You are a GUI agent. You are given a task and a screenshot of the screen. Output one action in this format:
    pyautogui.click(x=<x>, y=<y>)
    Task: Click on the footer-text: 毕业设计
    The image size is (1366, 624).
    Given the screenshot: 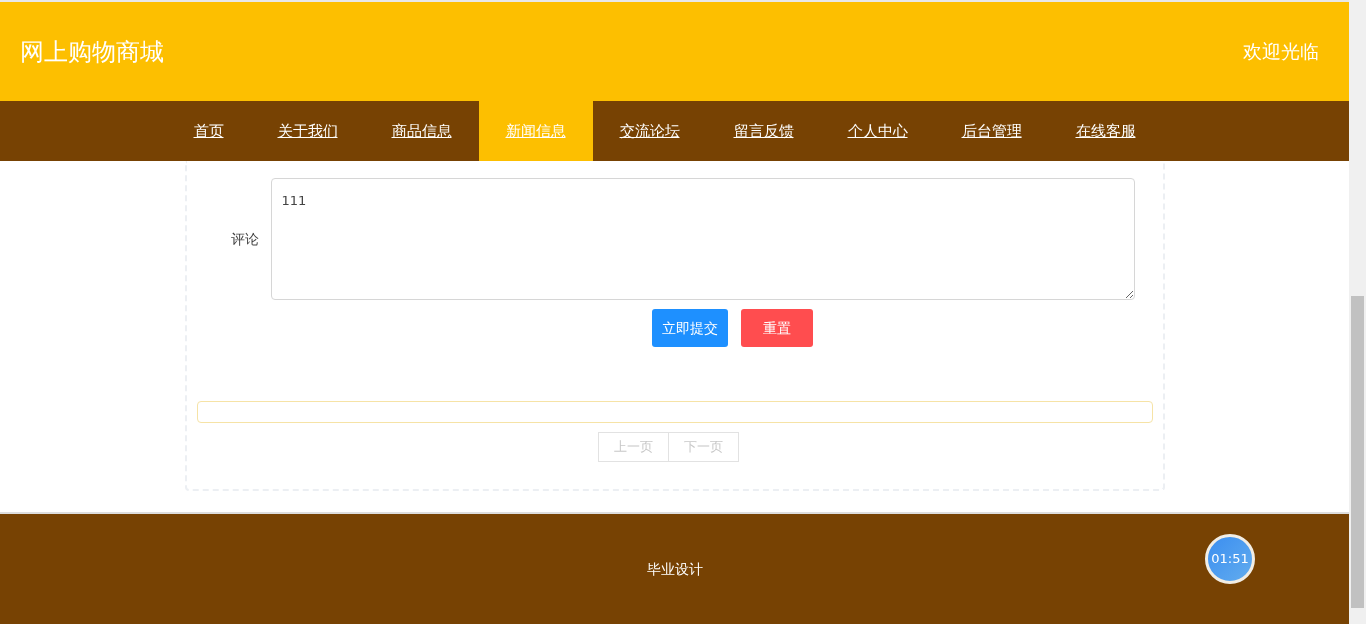 What is the action you would take?
    pyautogui.click(x=674, y=569)
    